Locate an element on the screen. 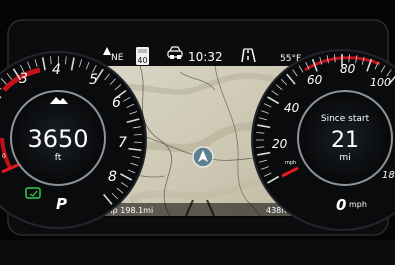 This screenshot has width=395, height=265. left-scale-label-6: 6 is located at coordinates (116, 103).